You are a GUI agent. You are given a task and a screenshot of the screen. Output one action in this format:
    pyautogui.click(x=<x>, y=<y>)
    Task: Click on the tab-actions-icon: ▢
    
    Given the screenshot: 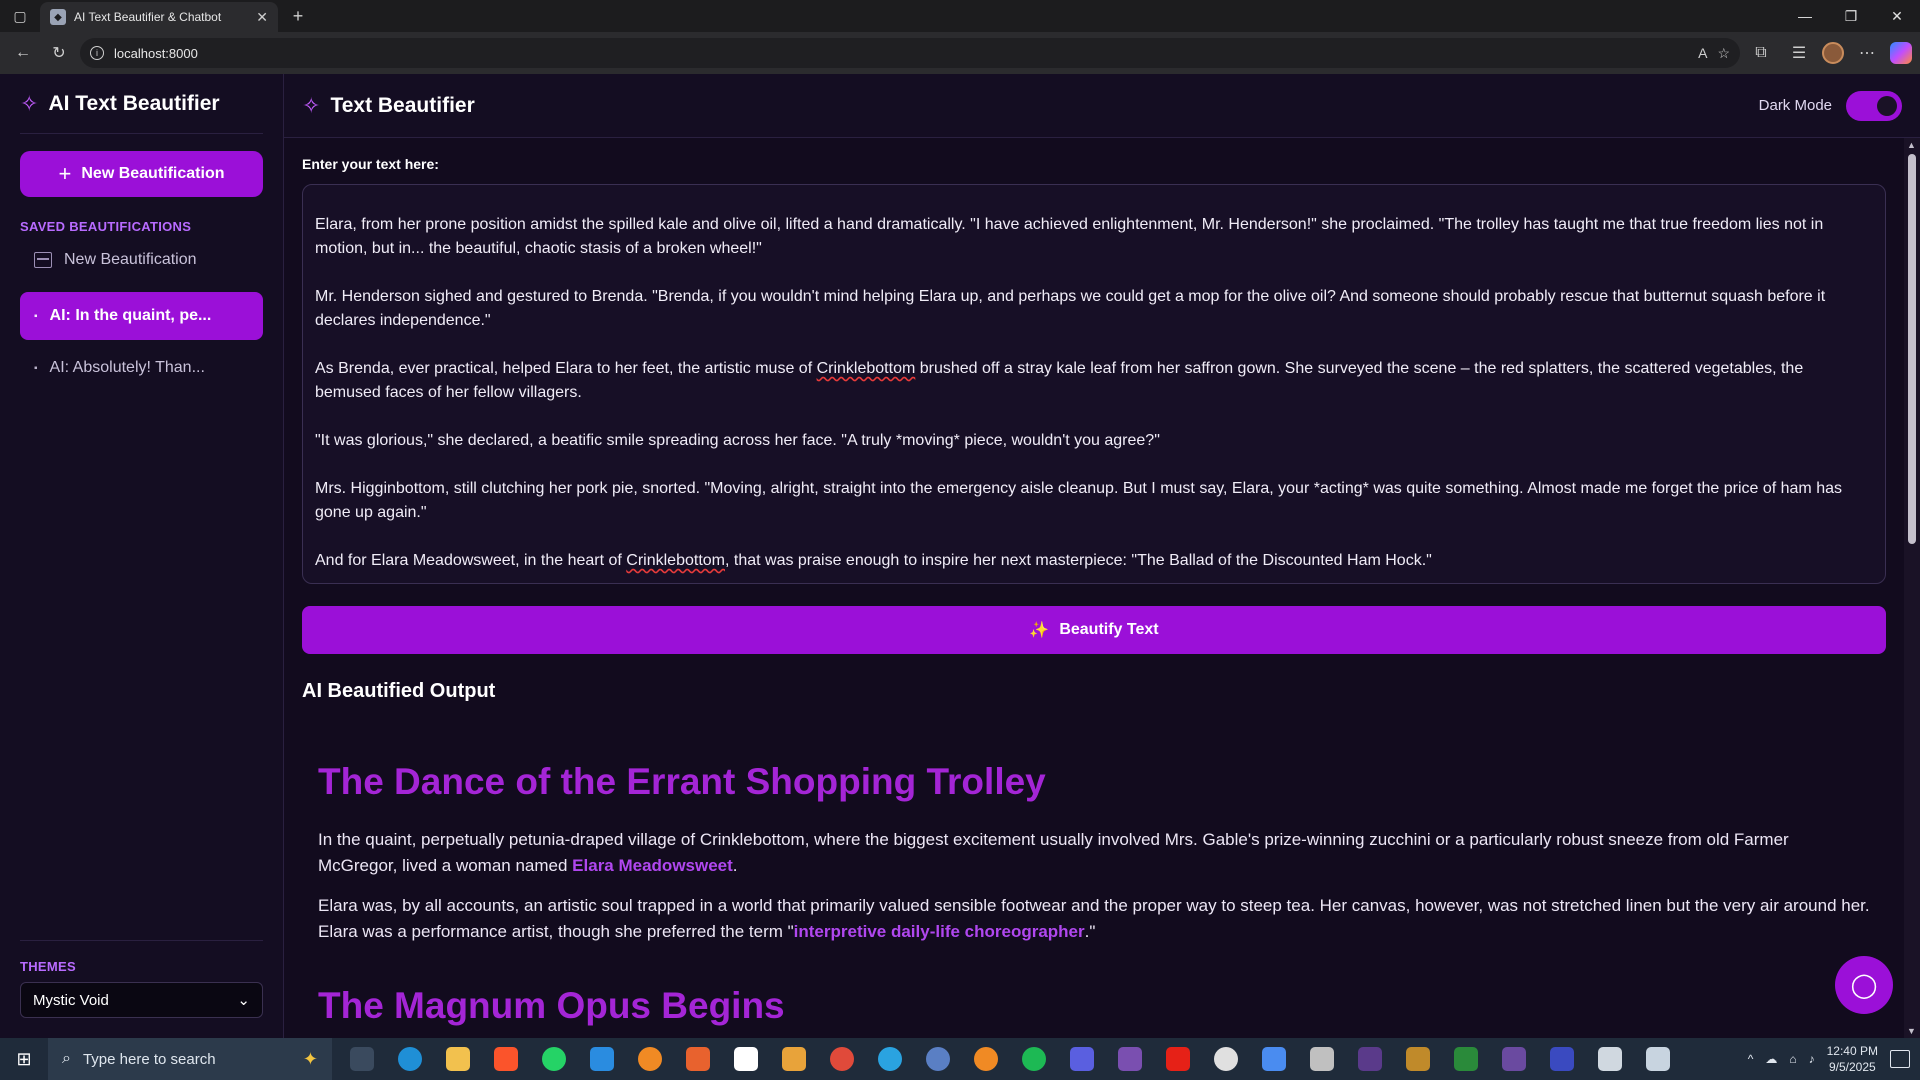 What is the action you would take?
    pyautogui.click(x=20, y=16)
    